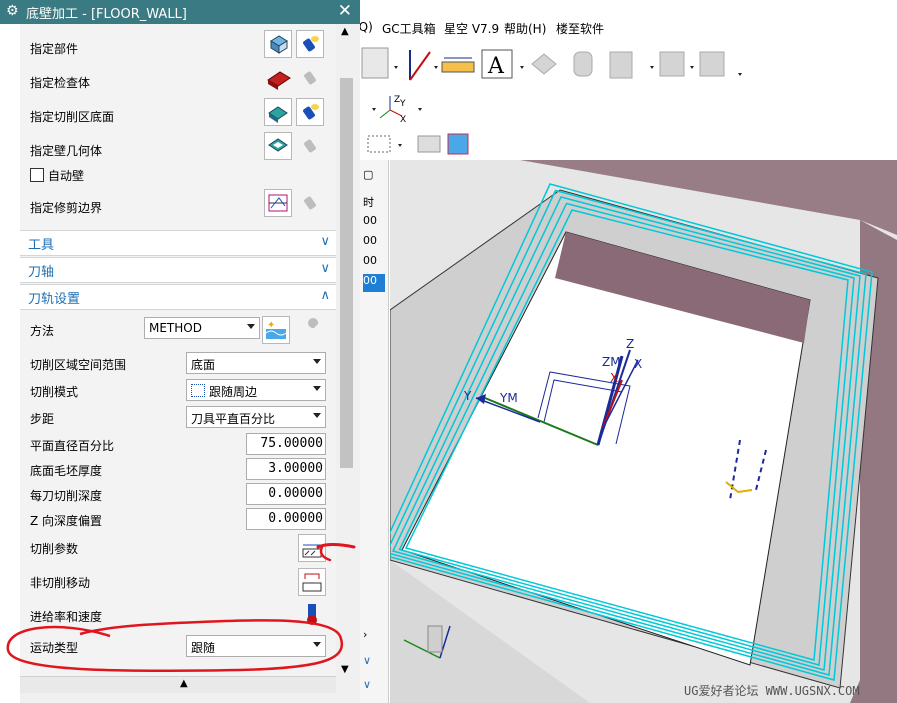 The width and height of the screenshot is (897, 703). I want to click on view-triad, so click(427, 642).